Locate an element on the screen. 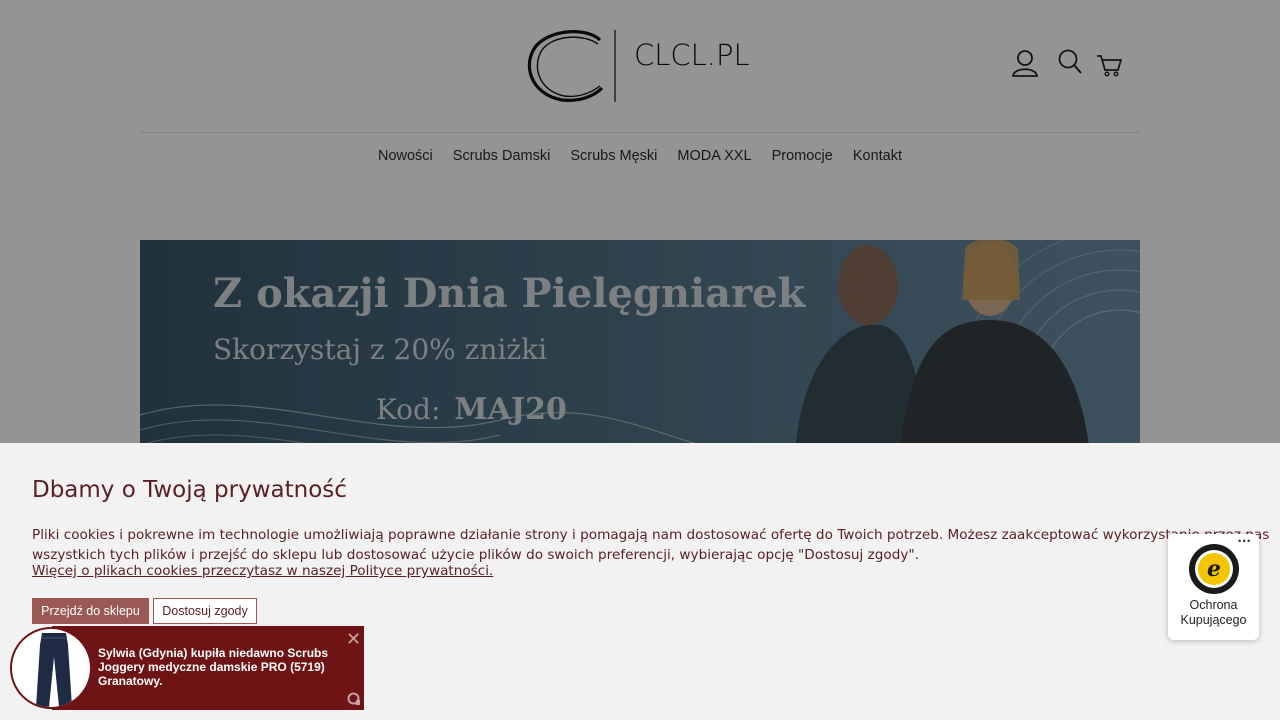  cookie-title: Dbamy o Twoją prywatność is located at coordinates (189, 490).